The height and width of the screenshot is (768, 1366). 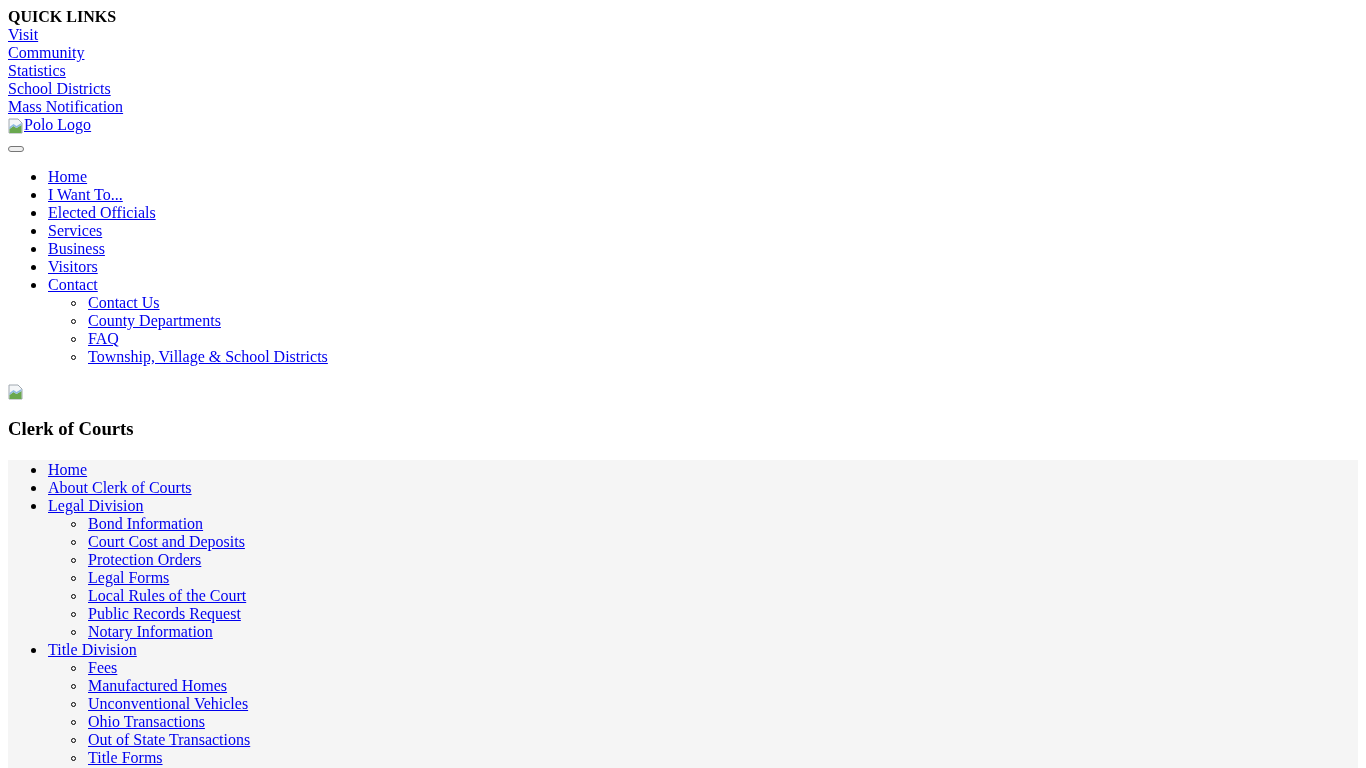 I want to click on nav-link: Legal Forms, so click(x=129, y=578).